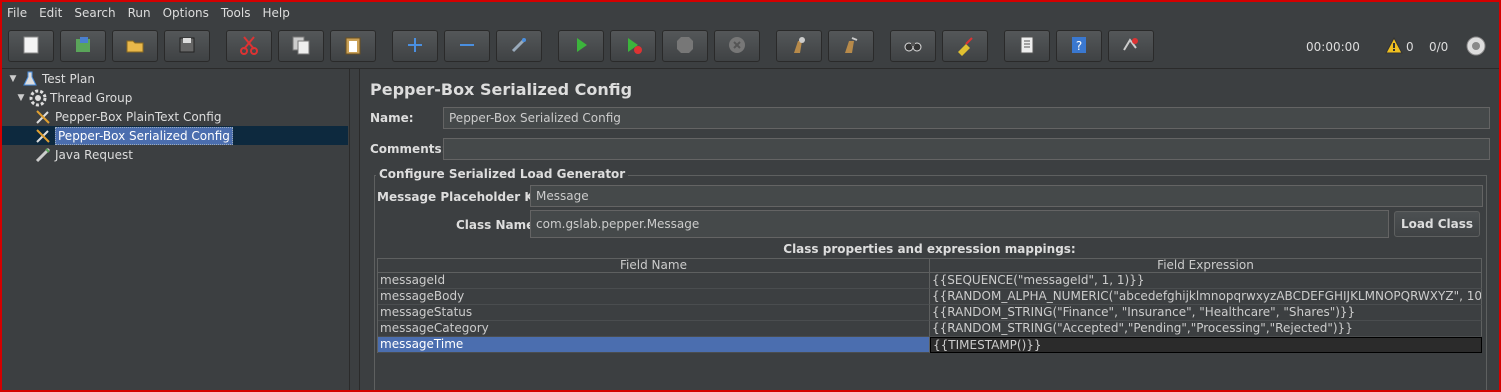 The image size is (1501, 392). I want to click on clear-all-icon, so click(851, 46).